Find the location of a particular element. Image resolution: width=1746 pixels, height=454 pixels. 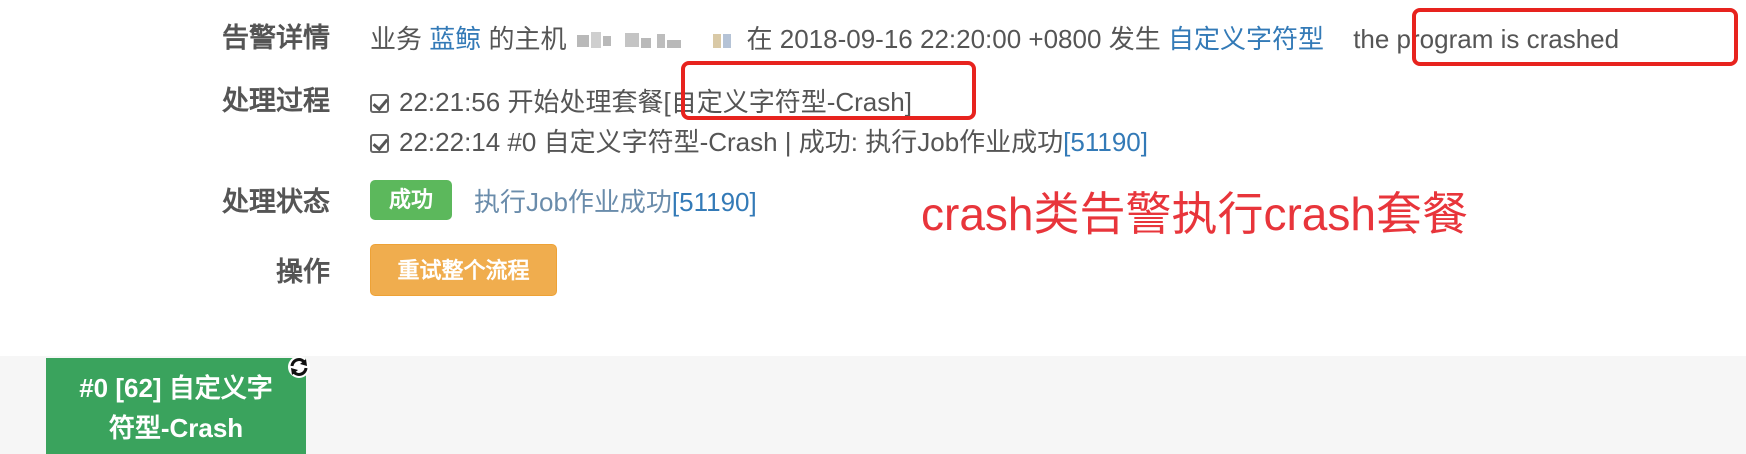

annotation-text: crash类告警执行crash套餐 is located at coordinates (1194, 214).